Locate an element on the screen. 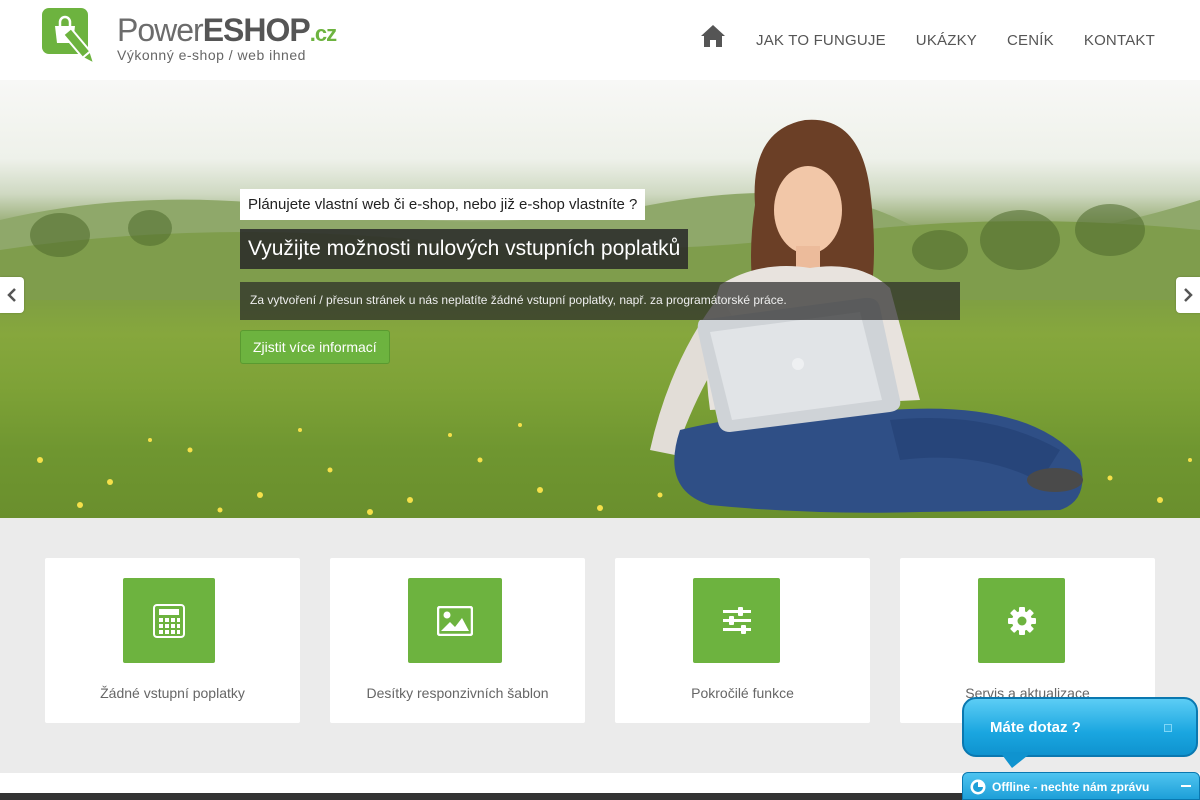  sliders-icon is located at coordinates (736, 620).